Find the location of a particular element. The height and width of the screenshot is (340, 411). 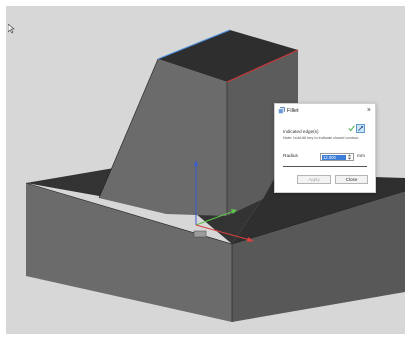

edge-select-icon is located at coordinates (360, 128).